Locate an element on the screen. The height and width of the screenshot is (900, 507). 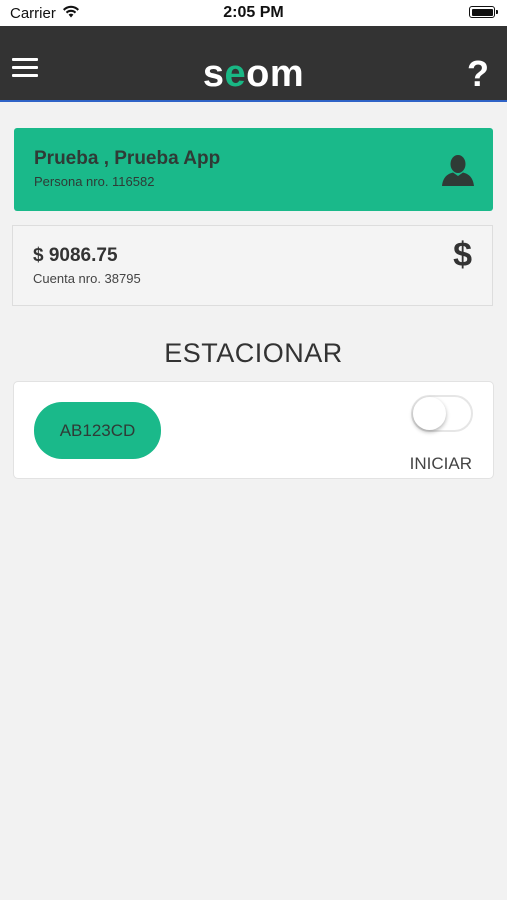
logo-text-end: om is located at coordinates (275, 74).